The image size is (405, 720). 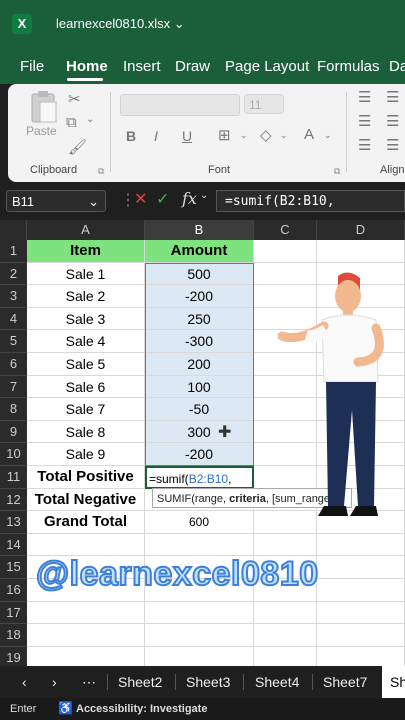 I want to click on row-header: 6, so click(x=13, y=364).